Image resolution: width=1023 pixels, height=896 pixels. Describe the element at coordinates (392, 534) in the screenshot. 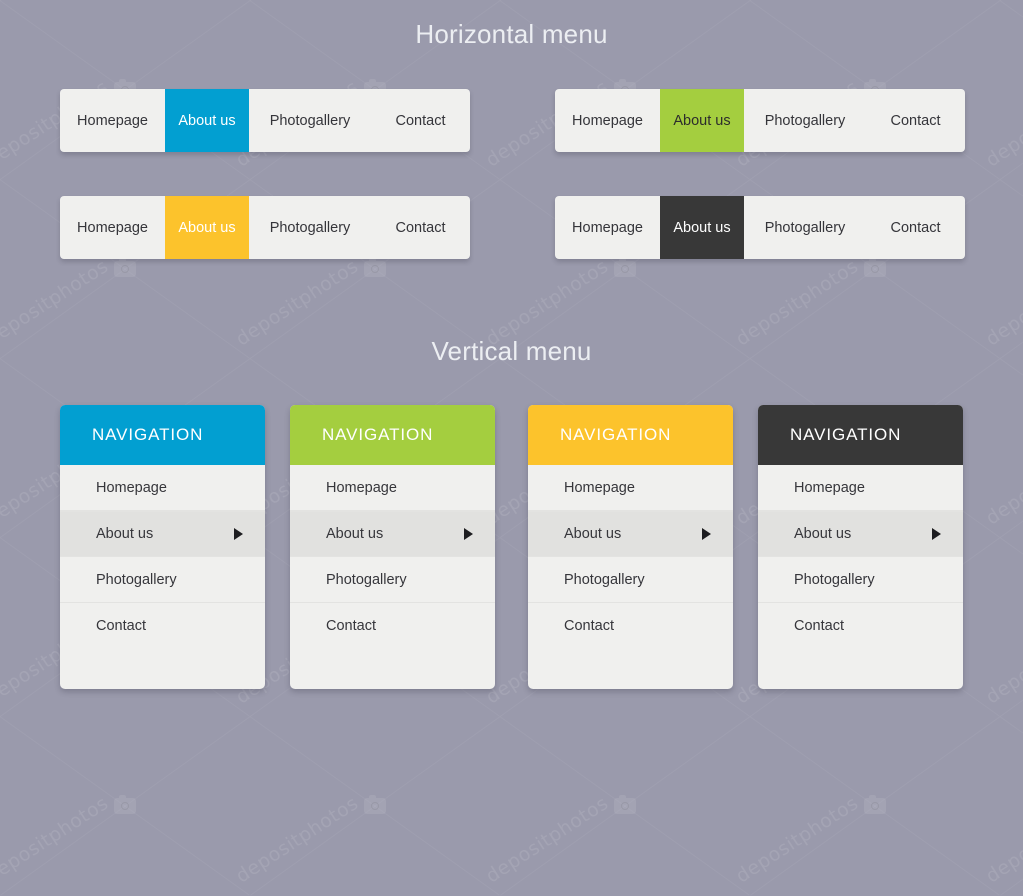

I see `vmenu-green-item-about-us: About us` at that location.